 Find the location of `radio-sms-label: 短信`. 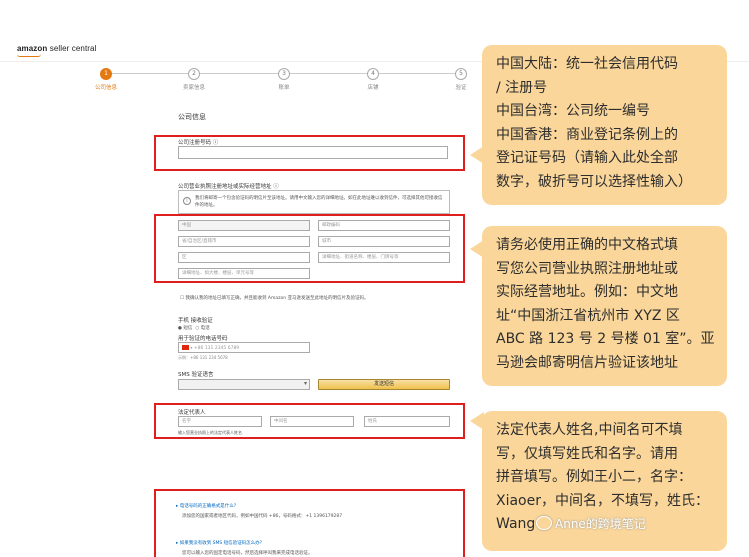

radio-sms-label: 短信 is located at coordinates (188, 328).